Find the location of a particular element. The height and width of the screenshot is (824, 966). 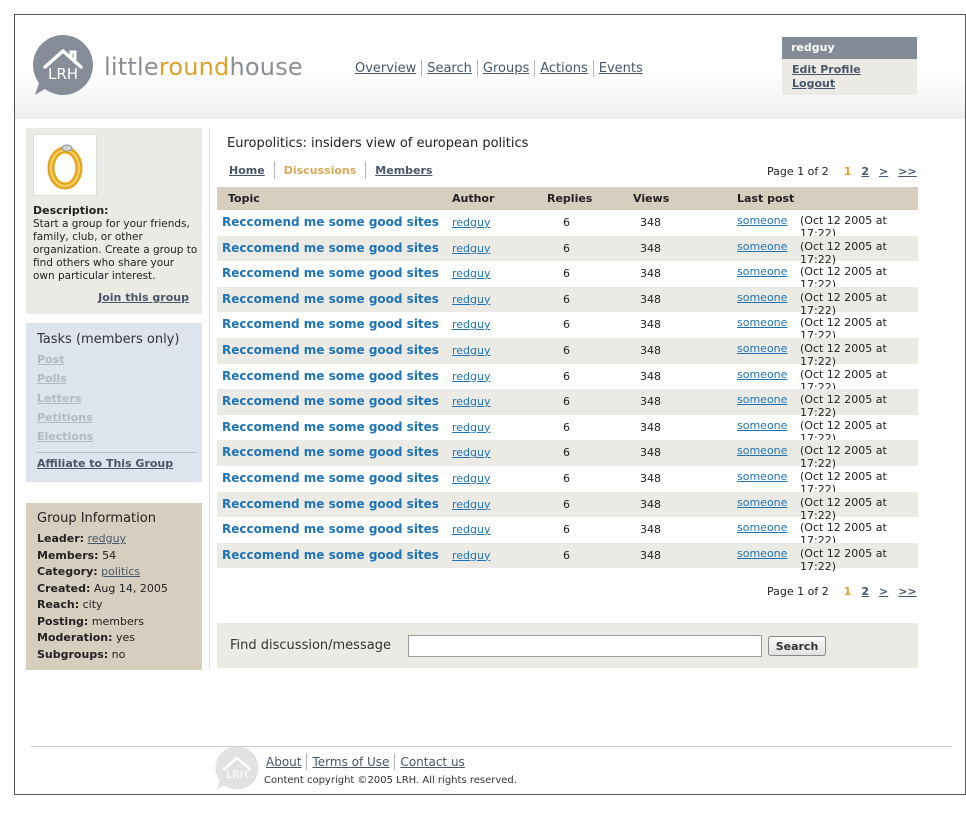

task-post-link: Post is located at coordinates (50, 359).